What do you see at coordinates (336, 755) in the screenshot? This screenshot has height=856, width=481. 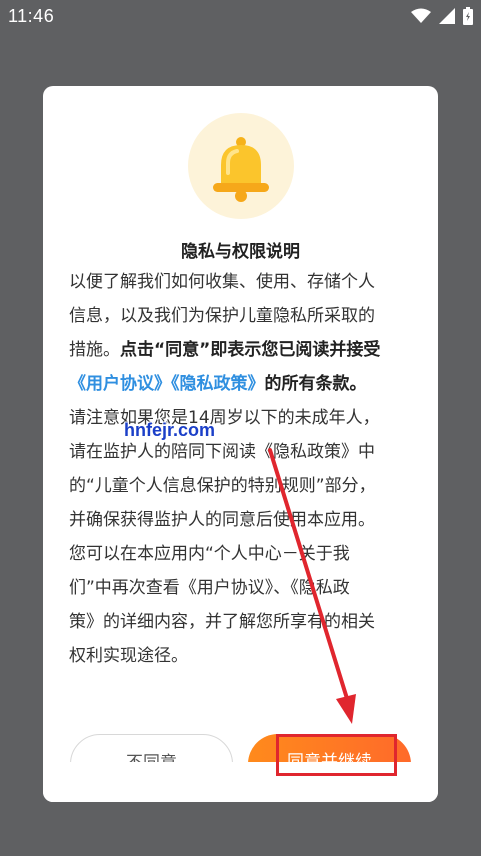 I see `annotation-highlight-box` at bounding box center [336, 755].